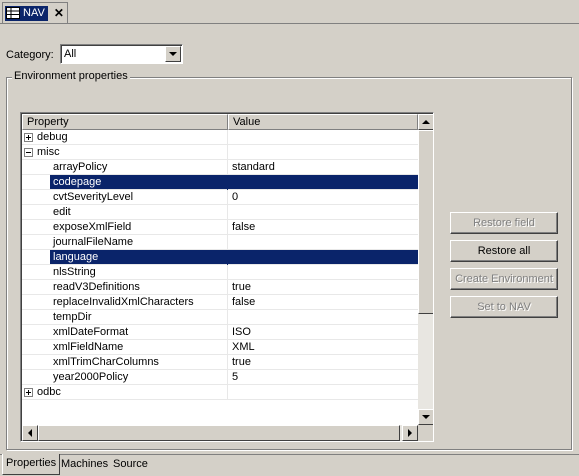 Image resolution: width=579 pixels, height=476 pixels. I want to click on close-icon: ✕, so click(59, 13).